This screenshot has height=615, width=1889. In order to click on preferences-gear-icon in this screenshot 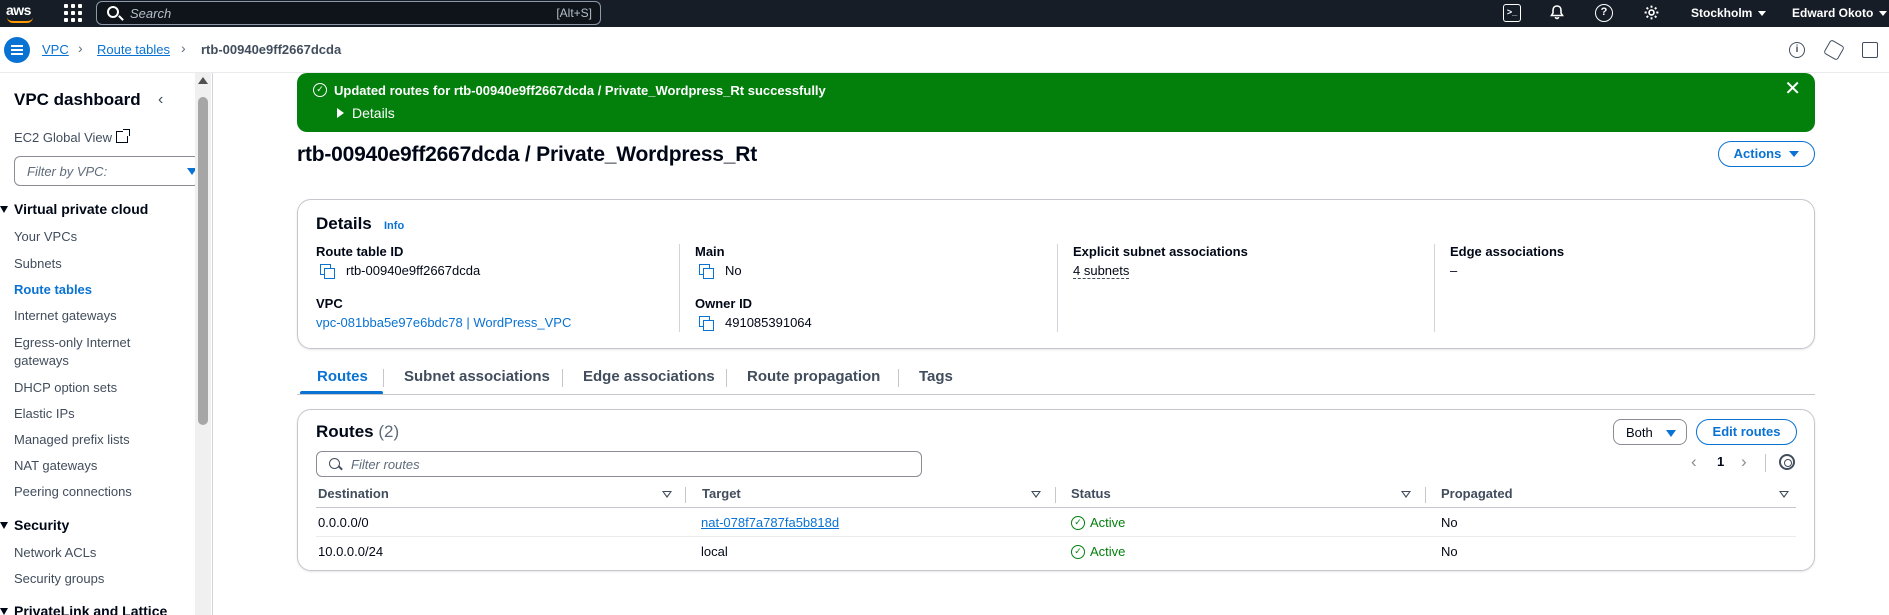, I will do `click(1787, 462)`.